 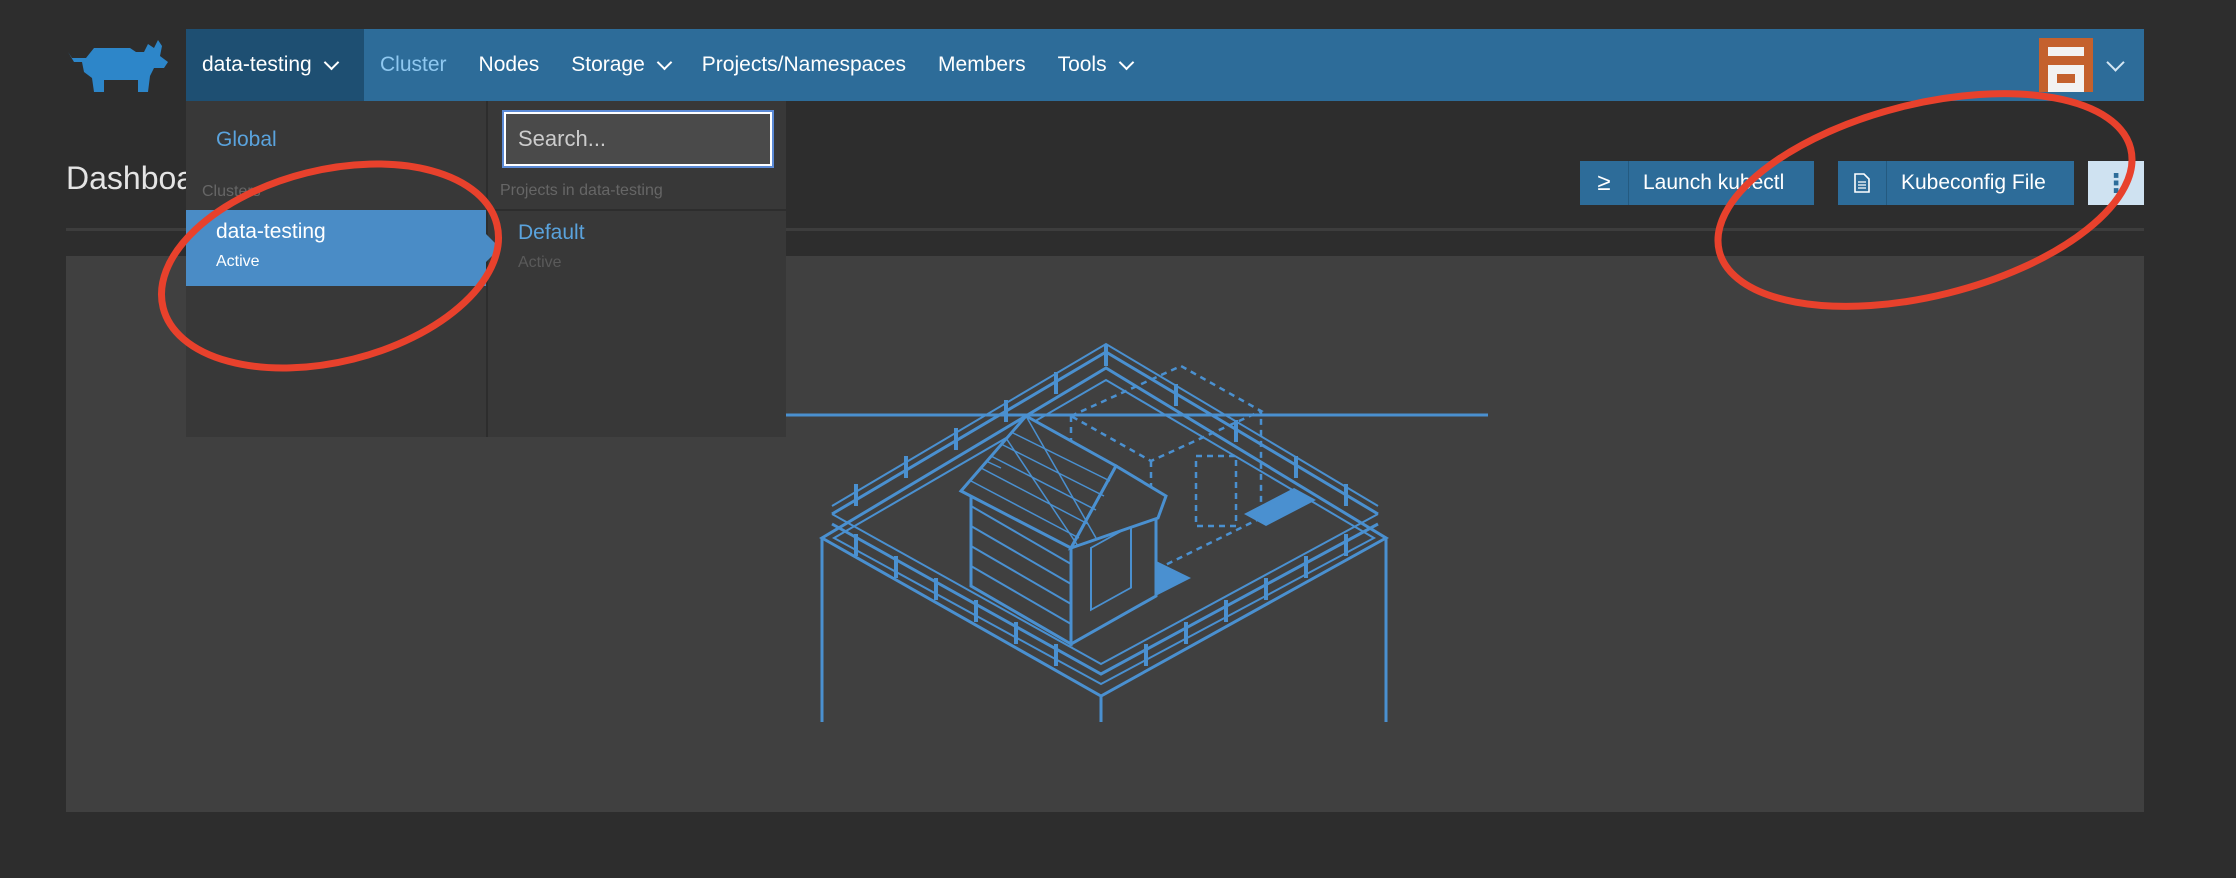 I want to click on cluster-switcher-button: data-testing, so click(x=275, y=65).